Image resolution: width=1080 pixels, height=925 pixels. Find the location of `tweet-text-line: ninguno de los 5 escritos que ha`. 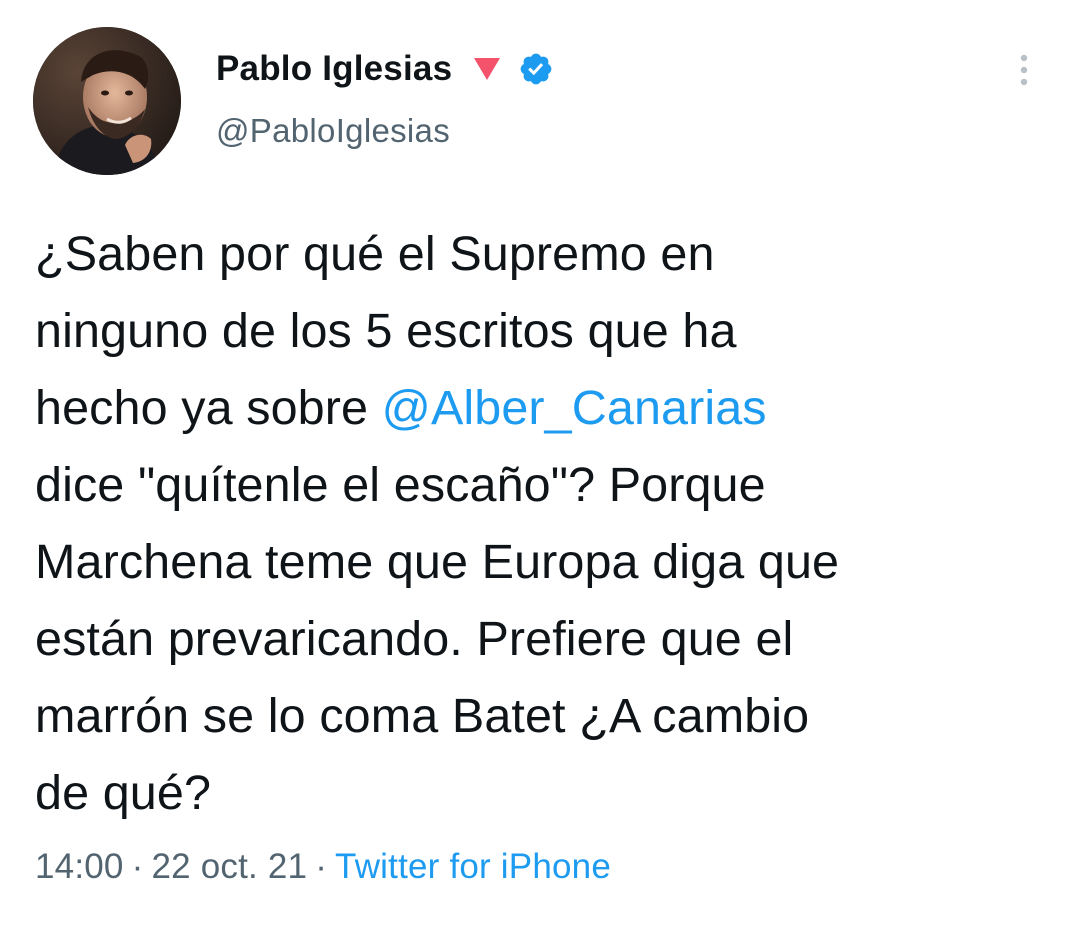

tweet-text-line: ninguno de los 5 escritos que ha is located at coordinates (386, 331).